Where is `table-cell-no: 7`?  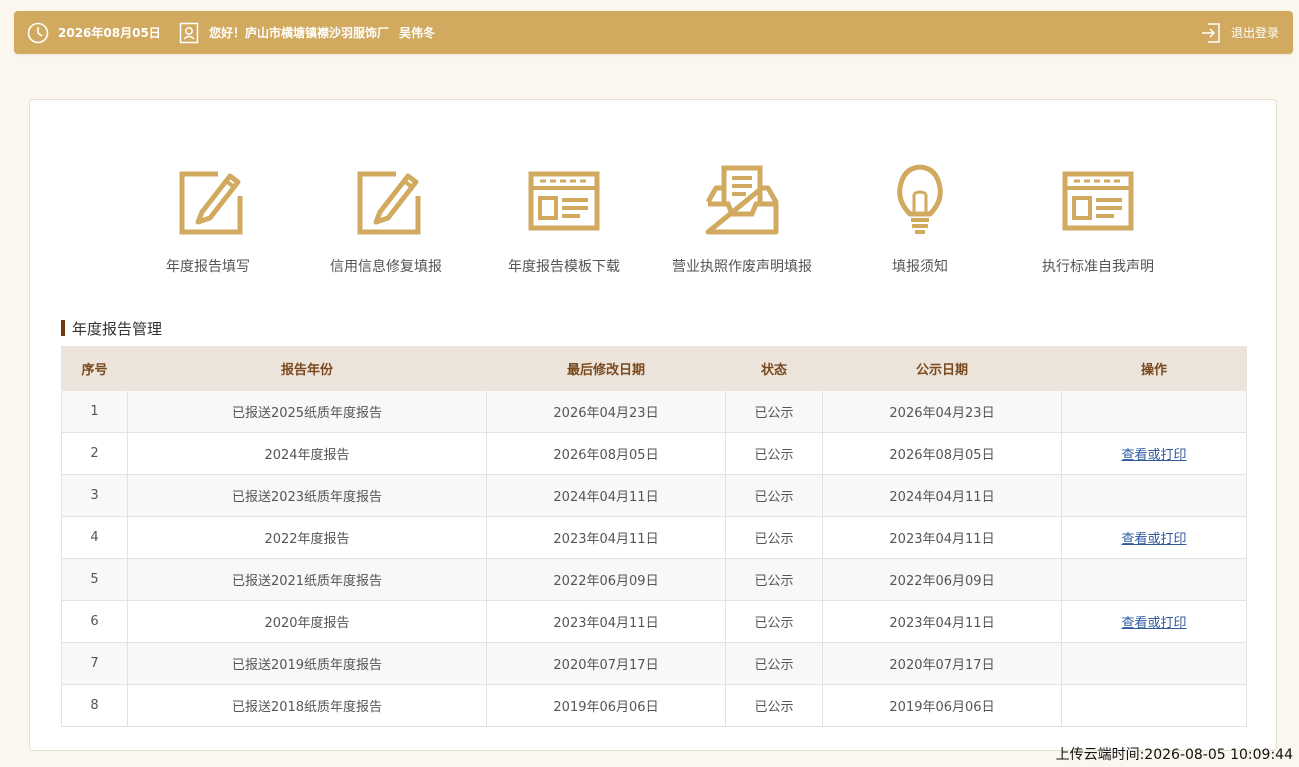
table-cell-no: 7 is located at coordinates (94, 663).